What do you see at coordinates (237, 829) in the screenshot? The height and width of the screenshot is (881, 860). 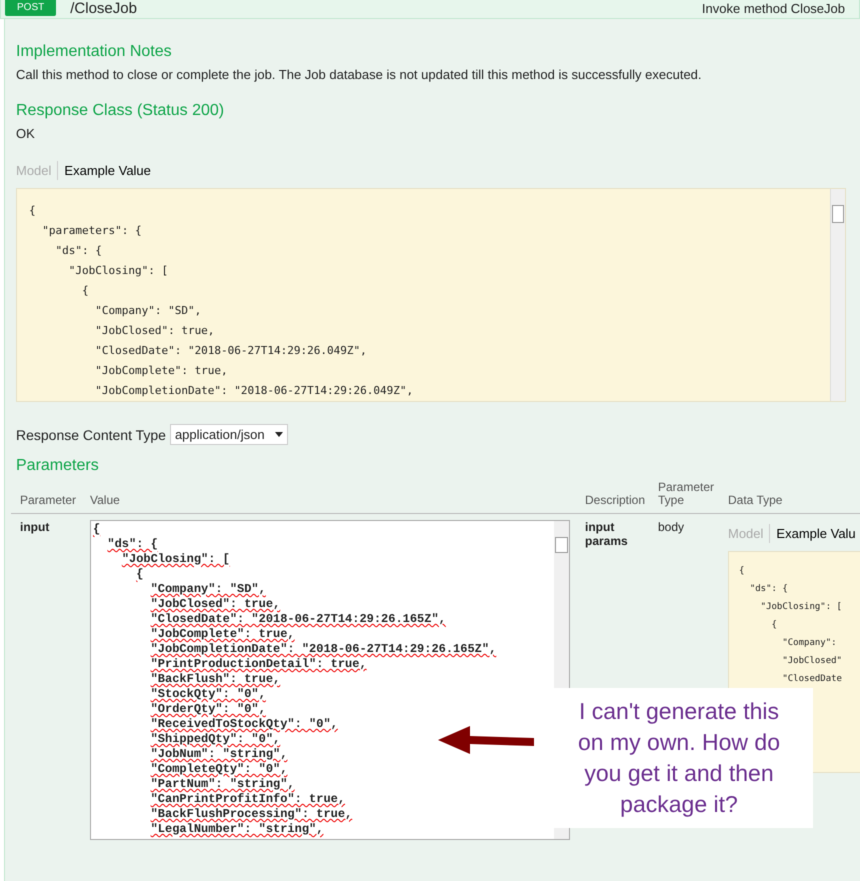 I see `code-line: "LegalNumber": "string",` at bounding box center [237, 829].